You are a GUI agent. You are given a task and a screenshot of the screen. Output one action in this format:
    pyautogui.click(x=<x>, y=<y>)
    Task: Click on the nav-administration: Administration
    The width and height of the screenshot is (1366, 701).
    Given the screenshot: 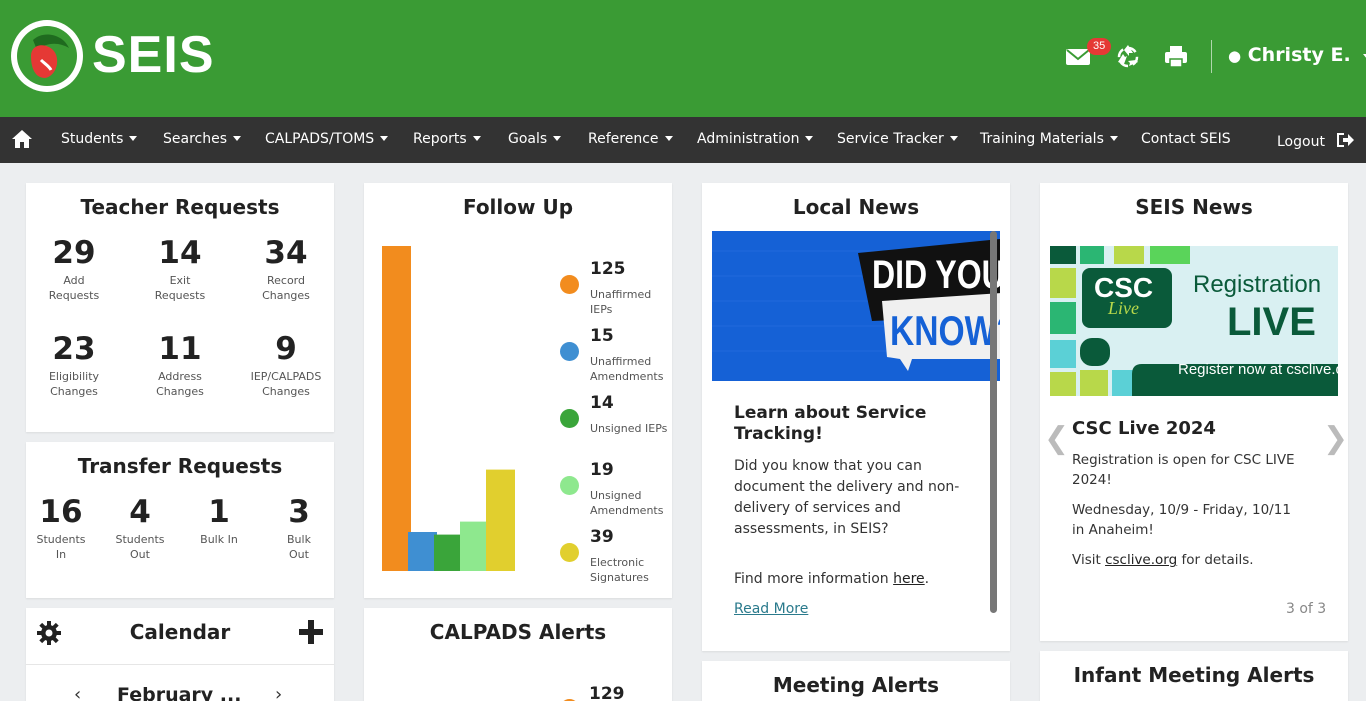 What is the action you would take?
    pyautogui.click(x=755, y=139)
    